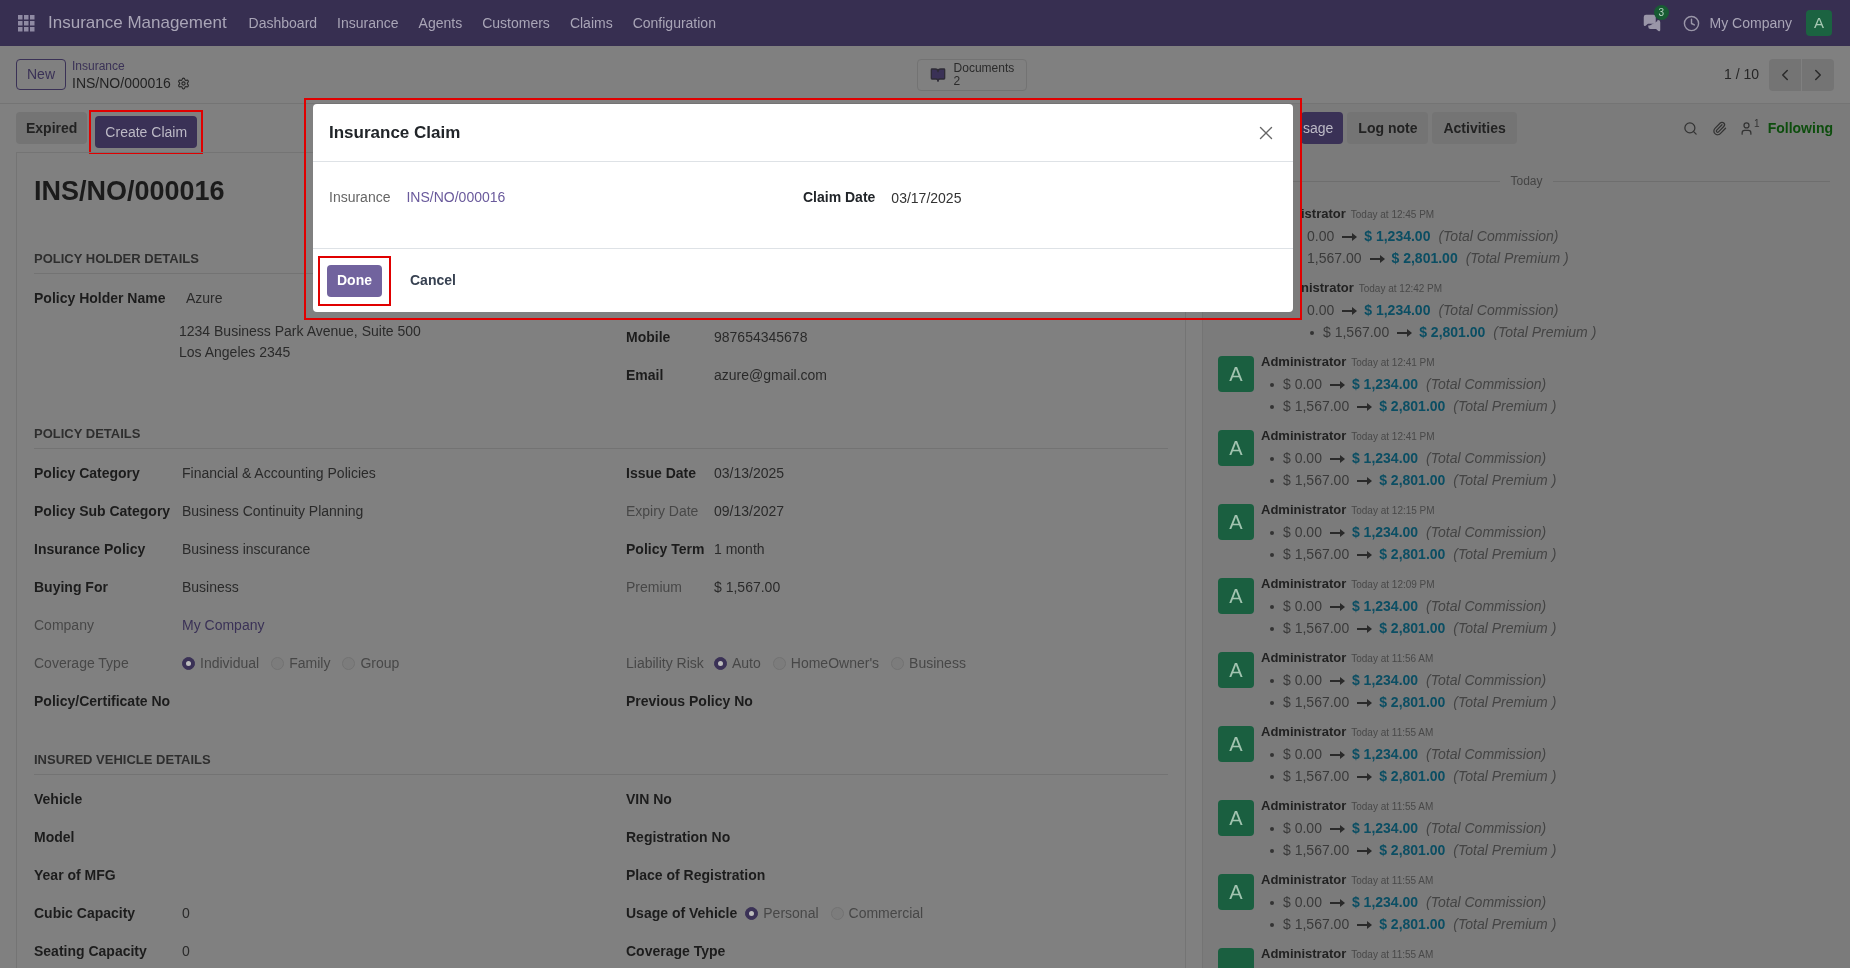 The height and width of the screenshot is (968, 1850). Describe the element at coordinates (456, 197) in the screenshot. I see `record-link: INS/NO/000016` at that location.